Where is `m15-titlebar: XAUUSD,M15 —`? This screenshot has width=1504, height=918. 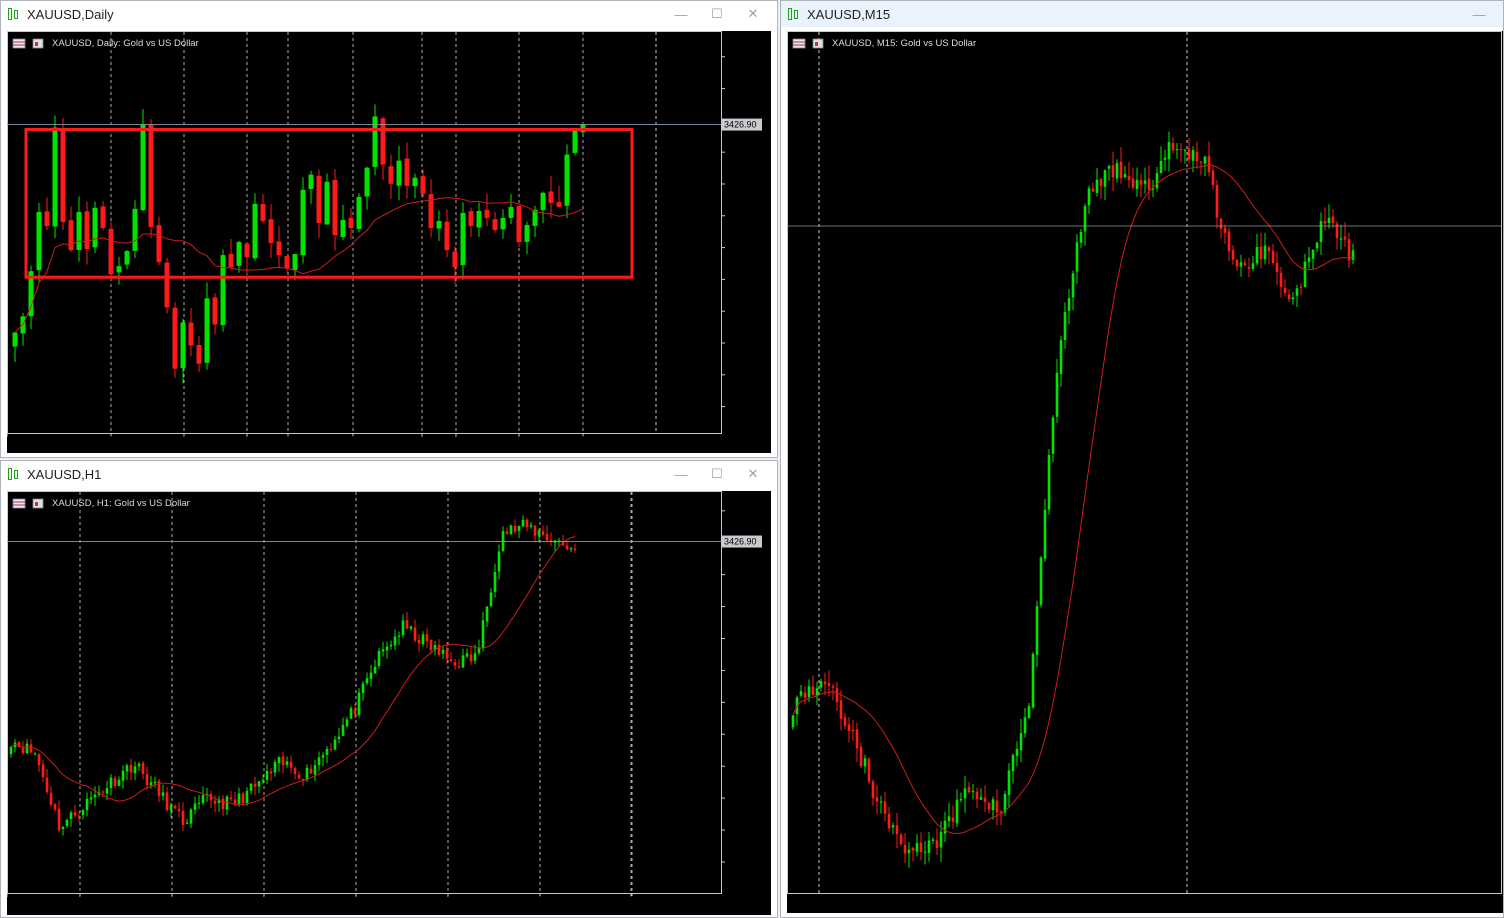
m15-titlebar: XAUUSD,M15 — is located at coordinates (1142, 14).